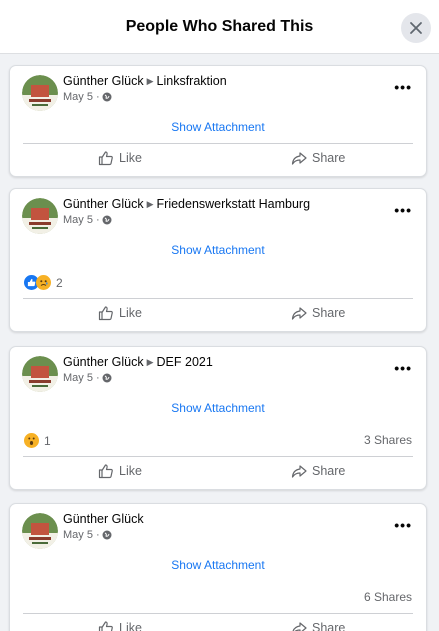 The height and width of the screenshot is (631, 439). I want to click on author-line: Günther Glück ▶ DEF 2021, so click(138, 362).